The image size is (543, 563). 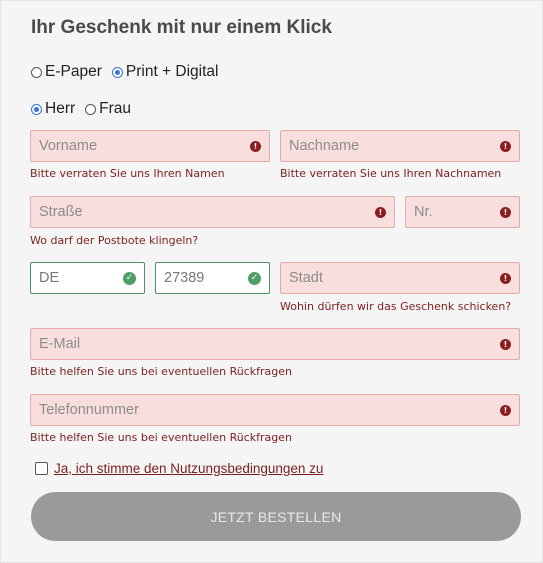 What do you see at coordinates (127, 173) in the screenshot?
I see `vorname-hint: Bitte verraten Sie uns Ihren Namen` at bounding box center [127, 173].